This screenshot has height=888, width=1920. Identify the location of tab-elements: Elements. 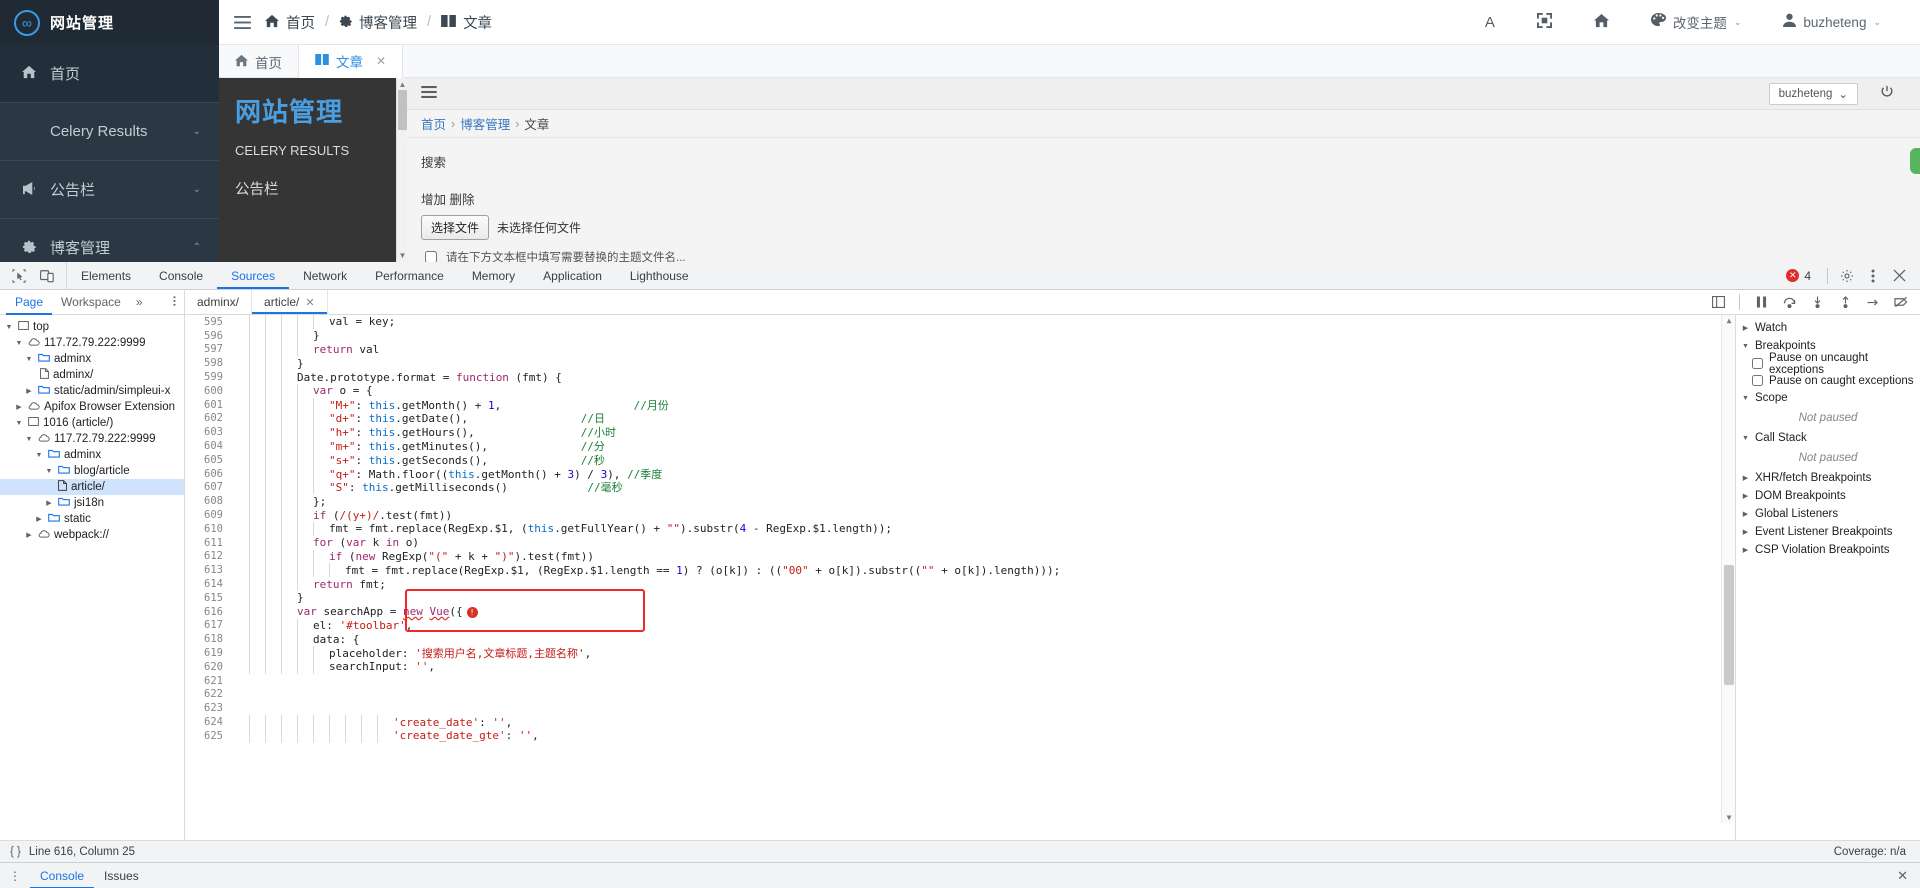
(106, 275).